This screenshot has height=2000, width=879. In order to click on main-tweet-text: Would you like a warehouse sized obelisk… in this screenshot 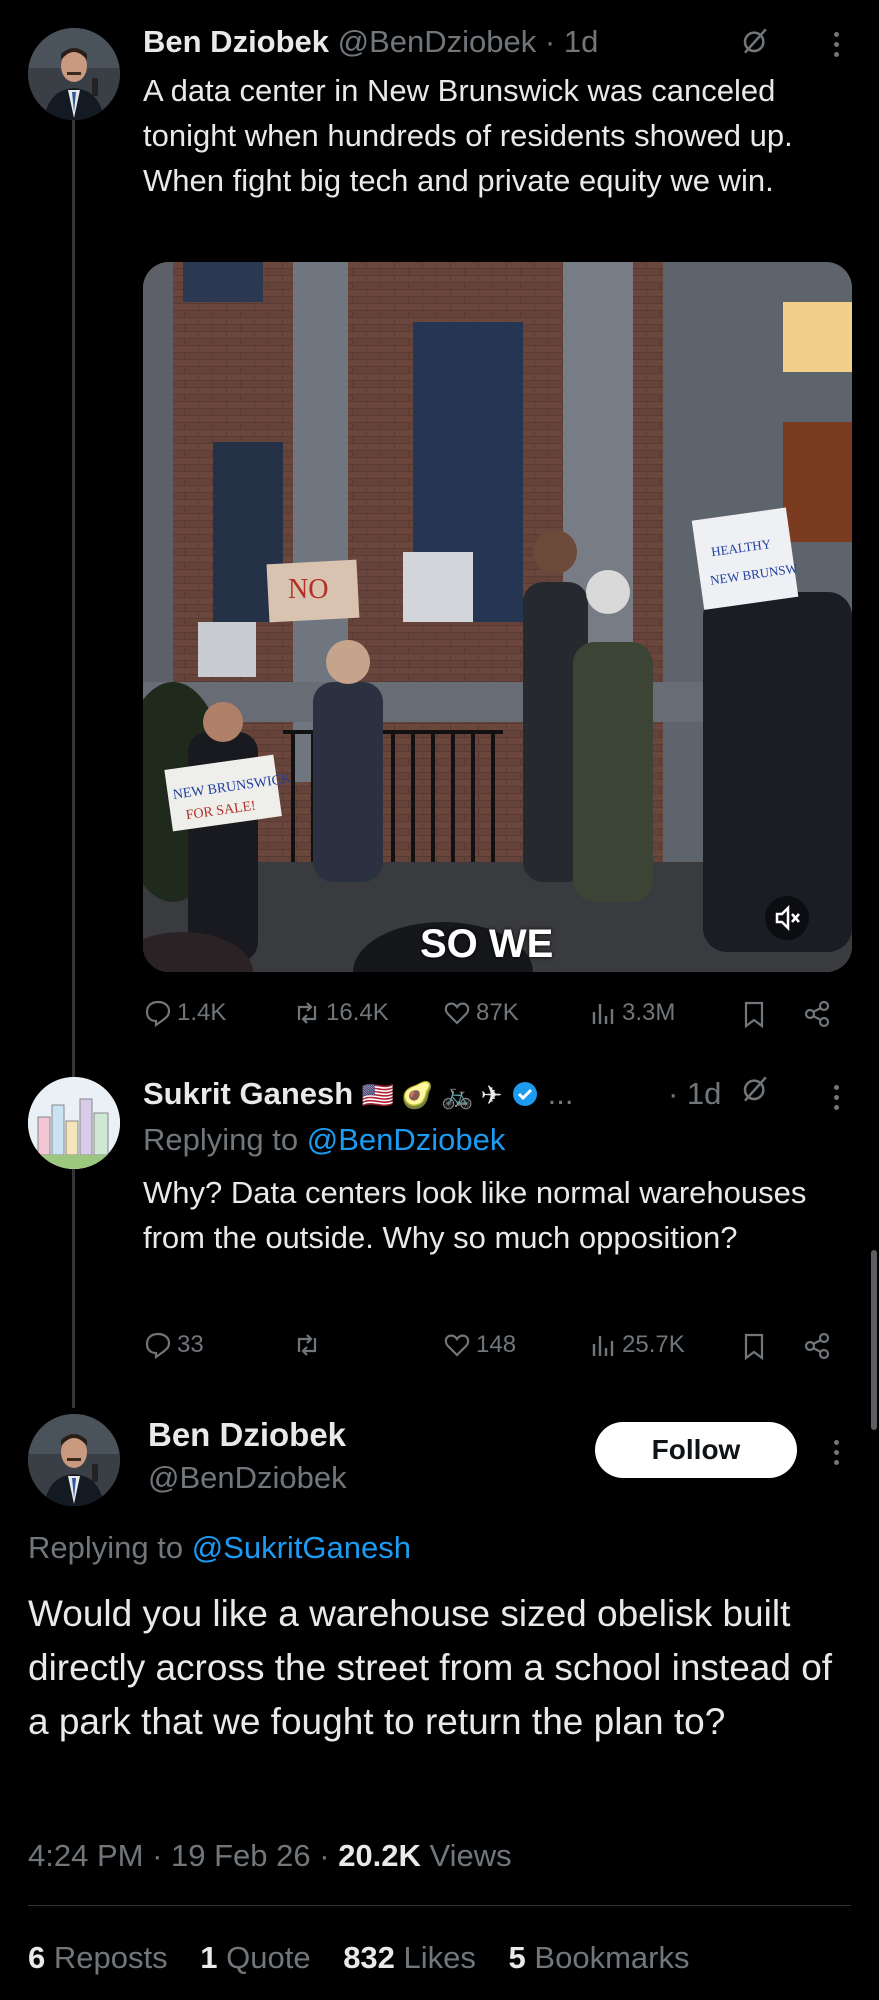, I will do `click(430, 1667)`.